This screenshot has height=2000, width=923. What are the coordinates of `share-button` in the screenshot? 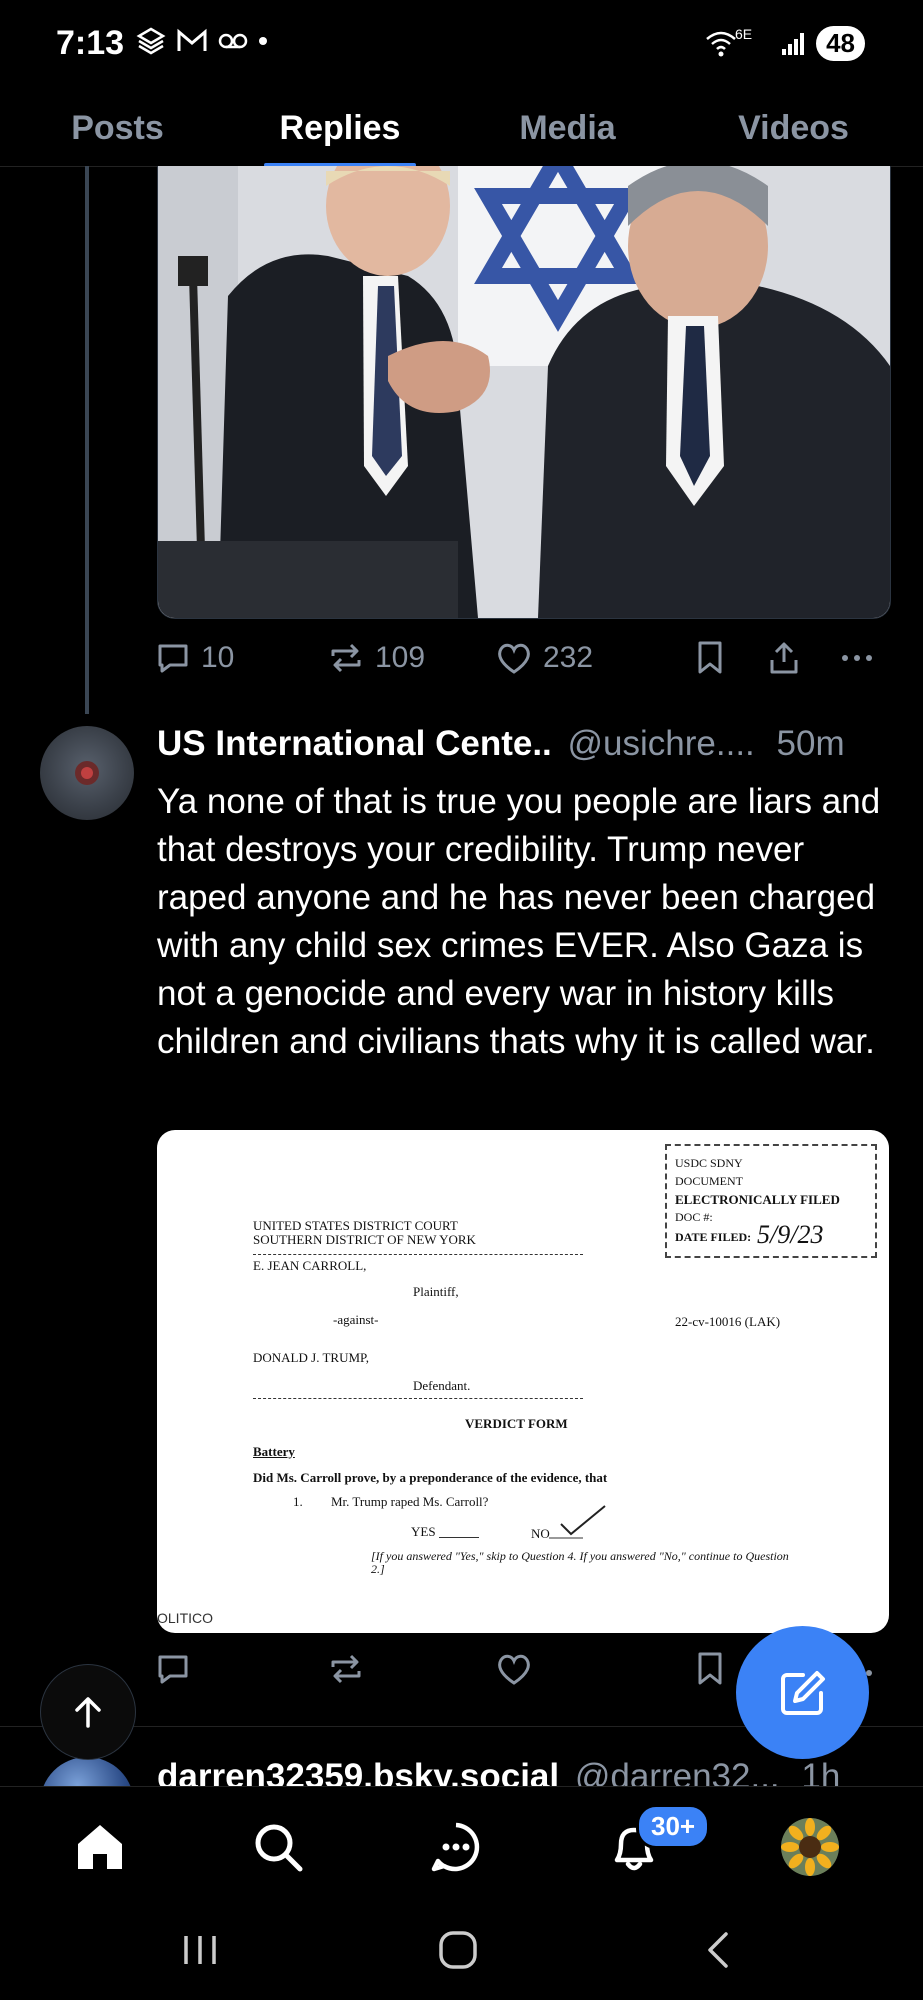 It's located at (784, 658).